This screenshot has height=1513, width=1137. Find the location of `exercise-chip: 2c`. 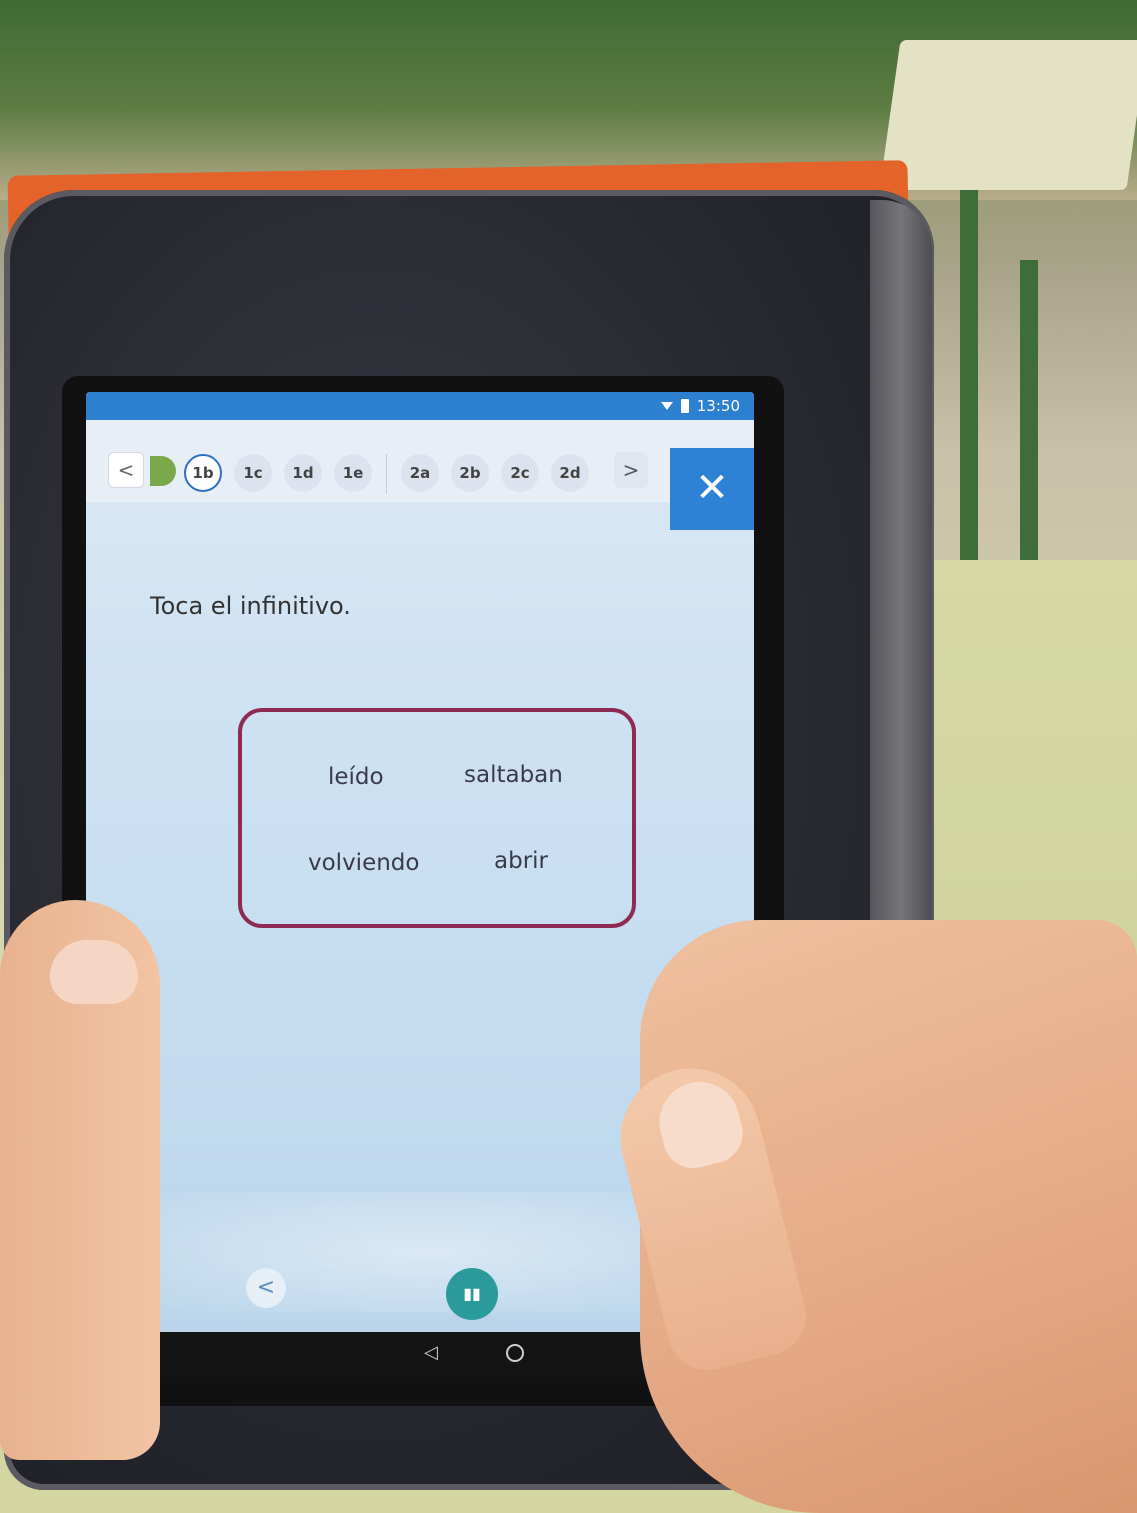

exercise-chip: 2c is located at coordinates (520, 473).